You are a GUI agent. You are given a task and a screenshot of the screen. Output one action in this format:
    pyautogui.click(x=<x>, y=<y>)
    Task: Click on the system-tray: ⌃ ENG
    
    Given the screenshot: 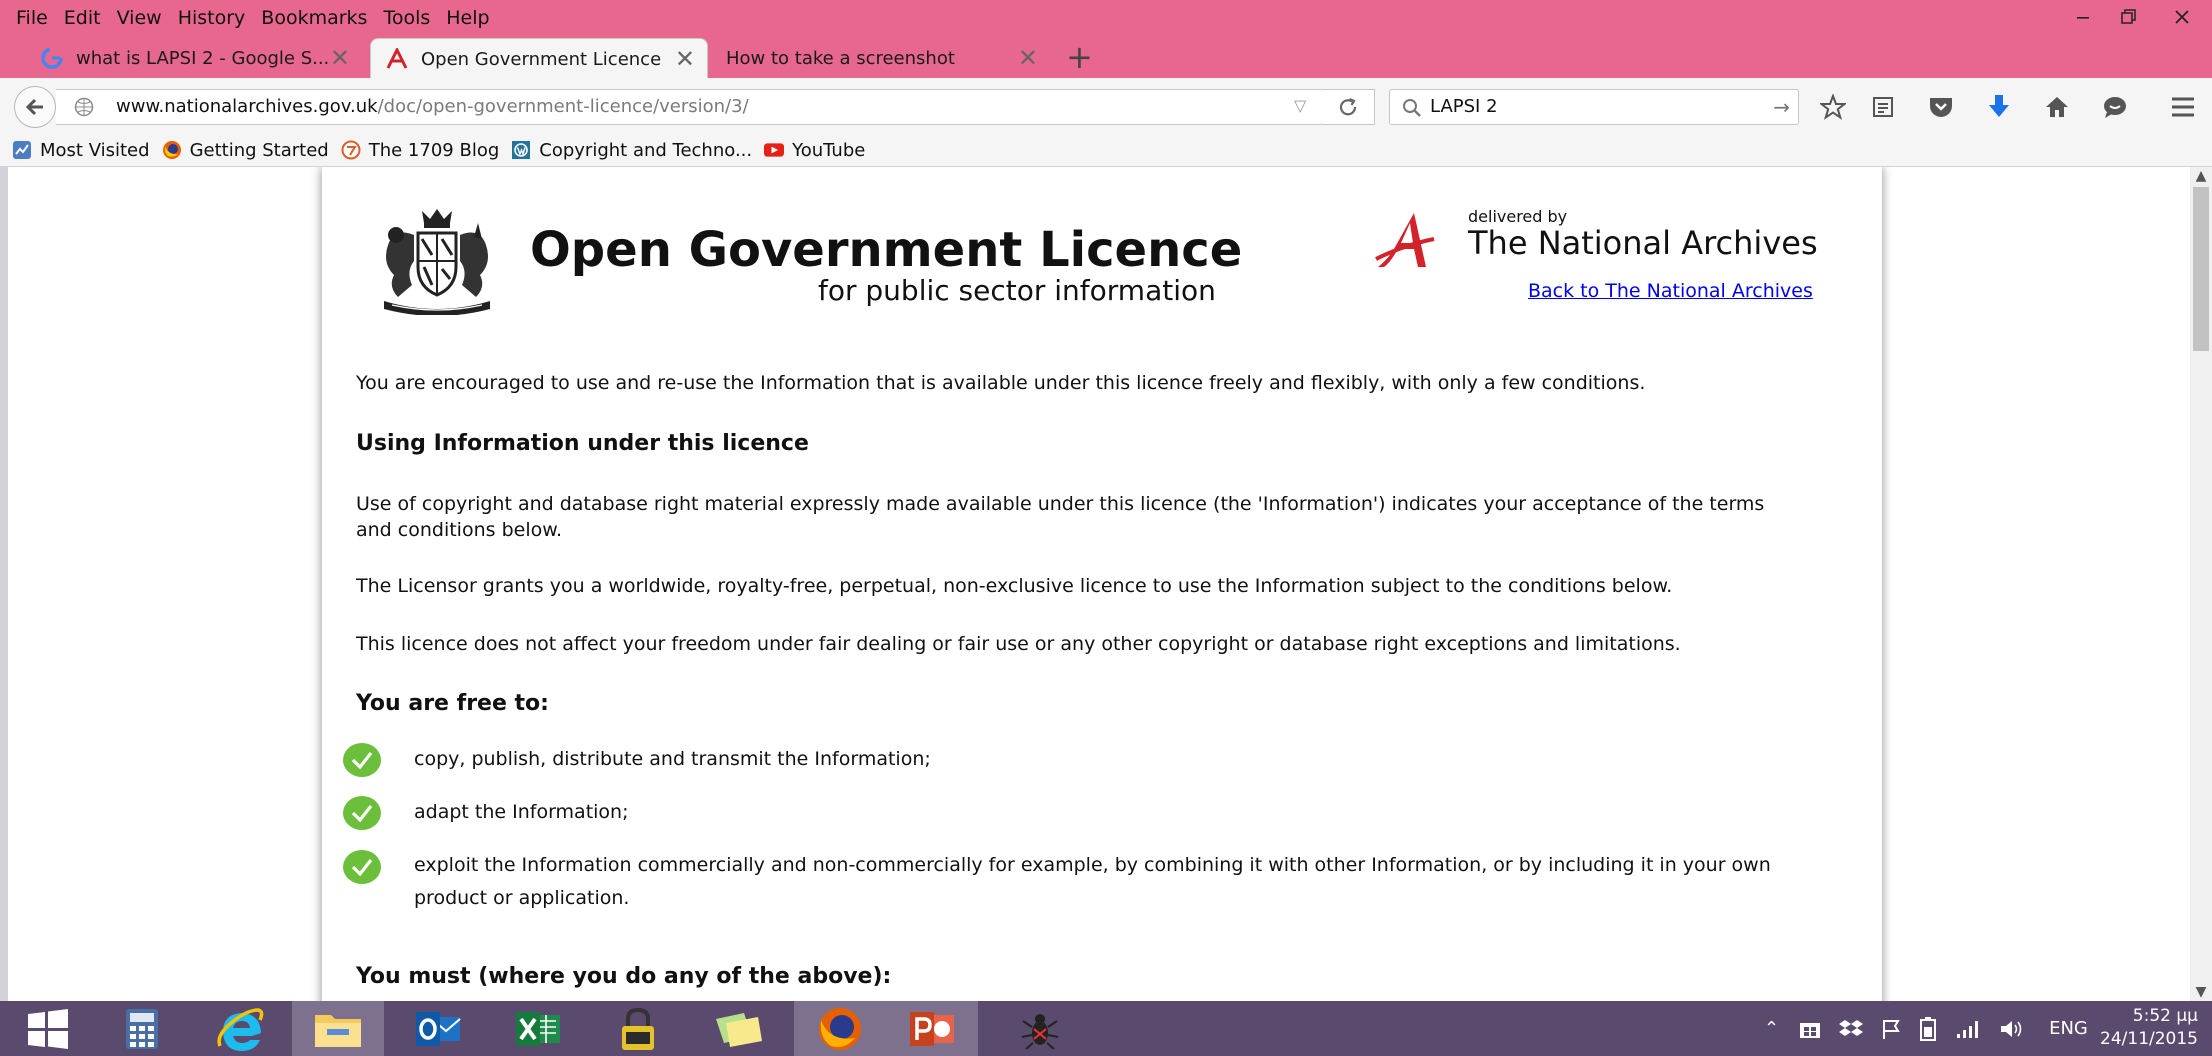 What is the action you would take?
    pyautogui.click(x=1926, y=1028)
    